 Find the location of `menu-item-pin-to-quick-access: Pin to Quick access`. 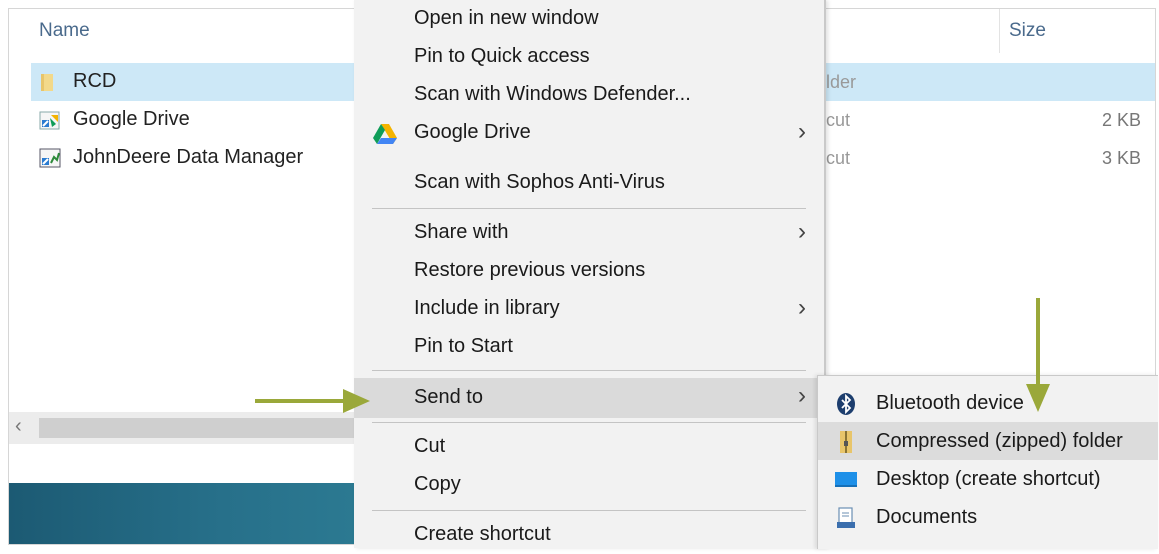

menu-item-pin-to-quick-access: Pin to Quick access is located at coordinates (589, 58).